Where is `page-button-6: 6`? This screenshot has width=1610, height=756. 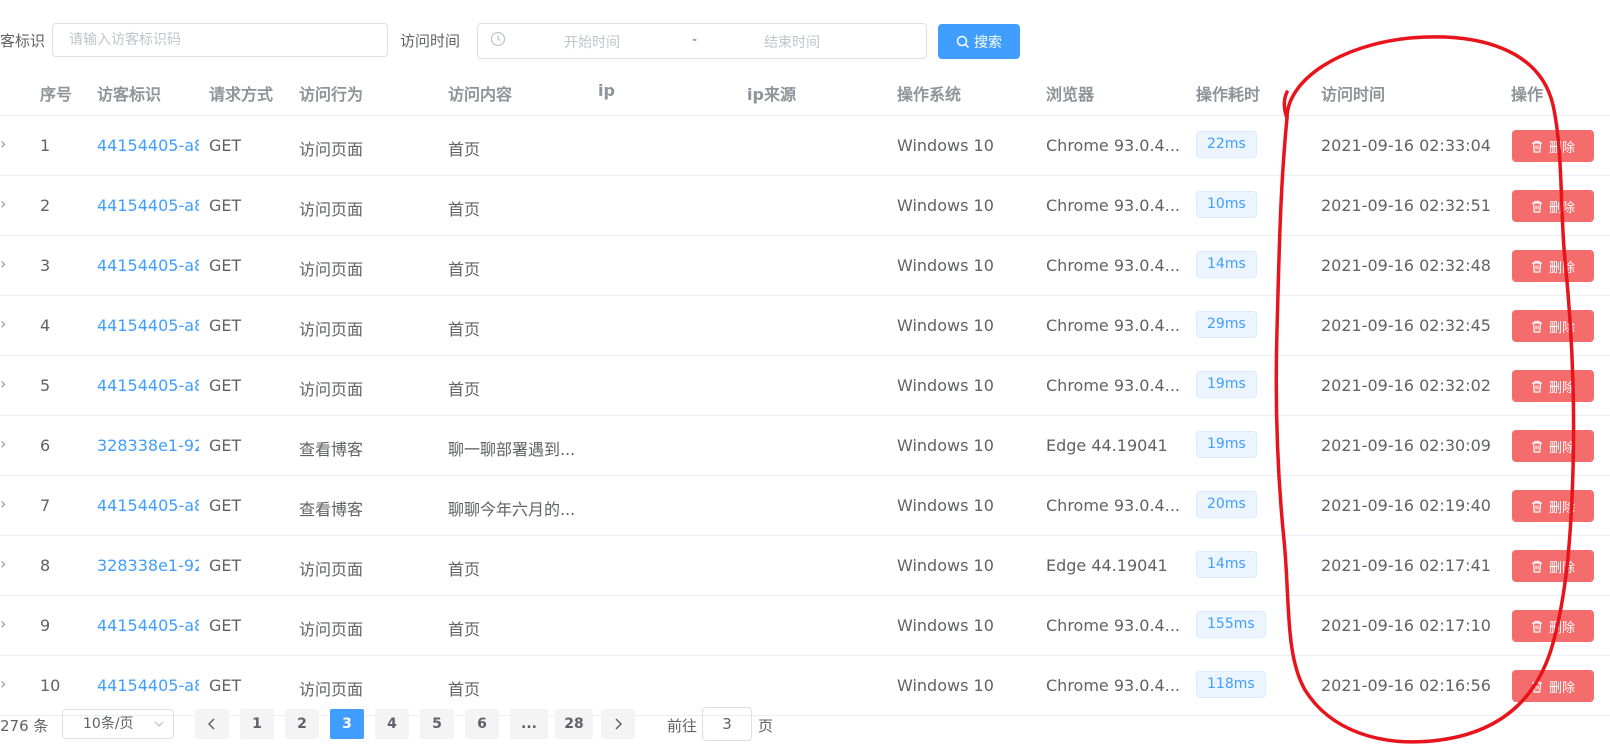 page-button-6: 6 is located at coordinates (482, 724).